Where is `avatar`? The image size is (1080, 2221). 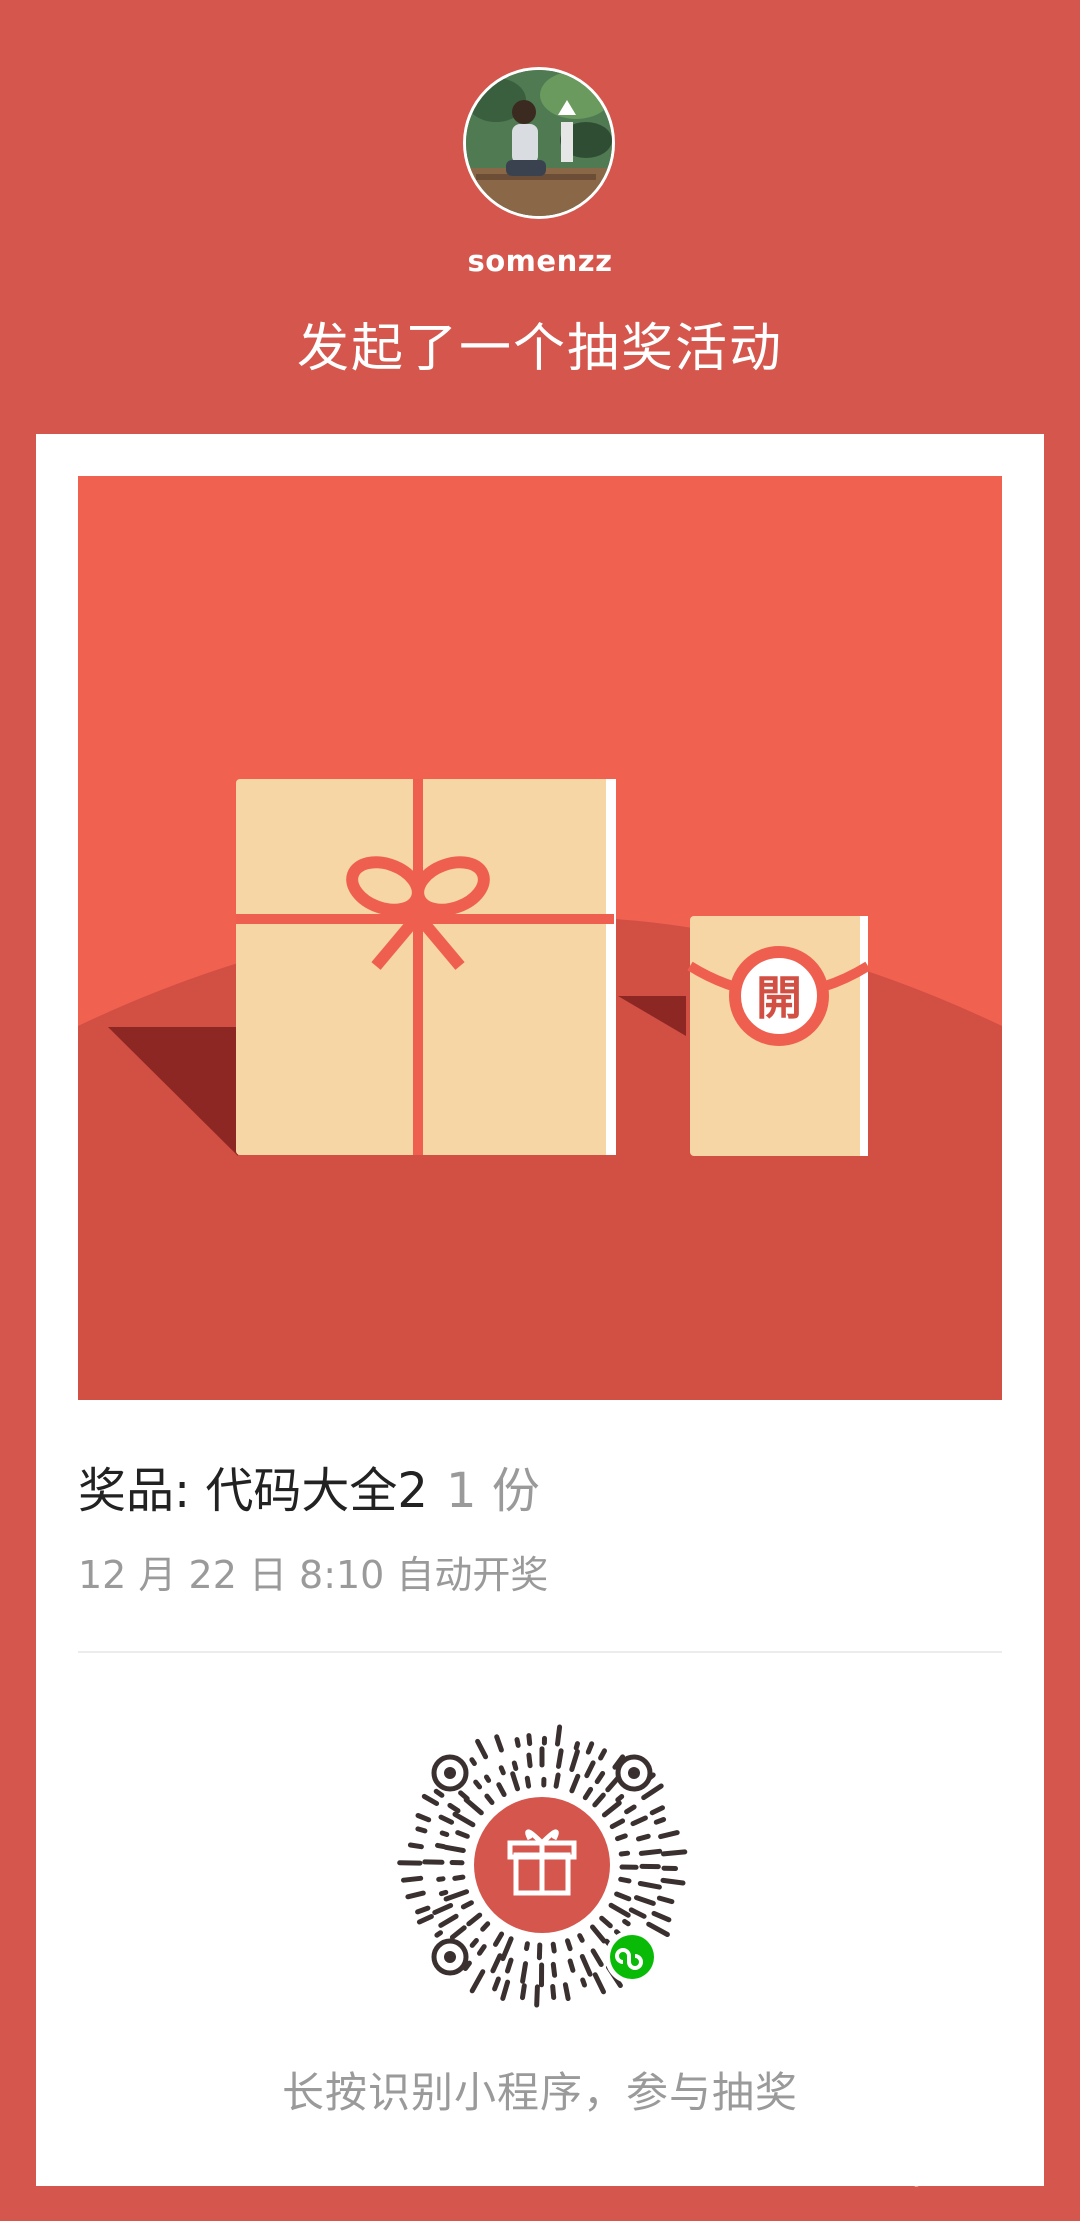 avatar is located at coordinates (539, 143).